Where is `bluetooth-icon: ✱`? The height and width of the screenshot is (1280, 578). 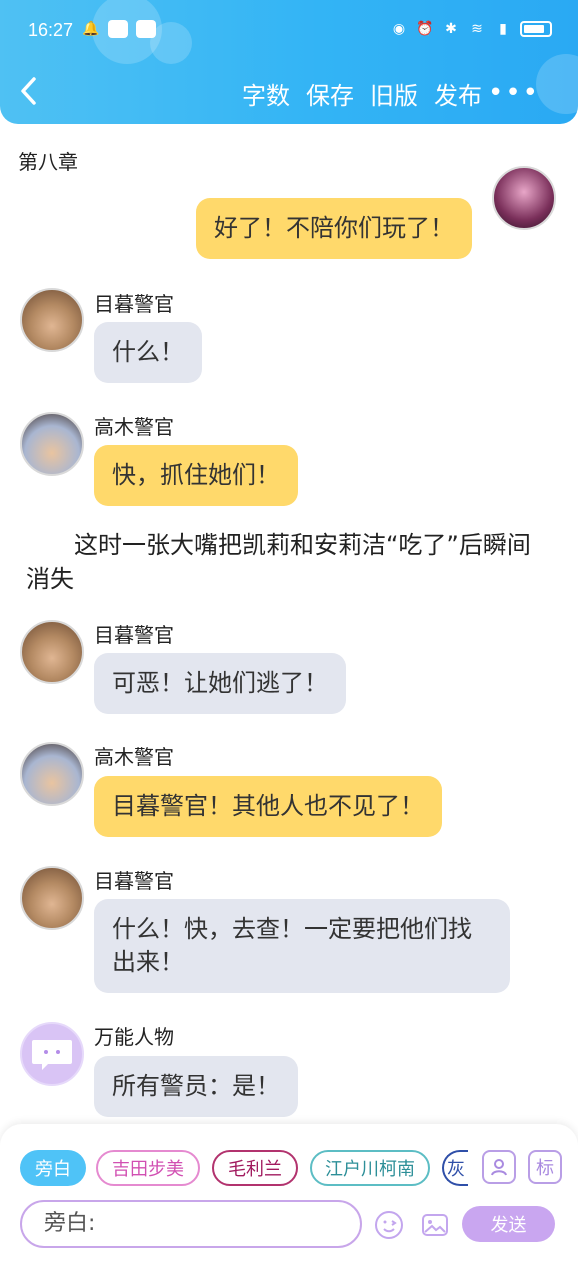
bluetooth-icon: ✱ is located at coordinates (451, 29).